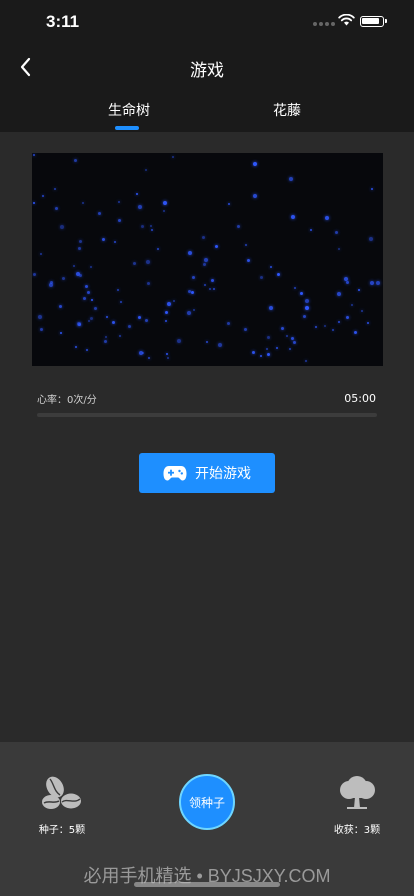 This screenshot has width=414, height=896. Describe the element at coordinates (61, 792) in the screenshot. I see `seeds-icon` at that location.